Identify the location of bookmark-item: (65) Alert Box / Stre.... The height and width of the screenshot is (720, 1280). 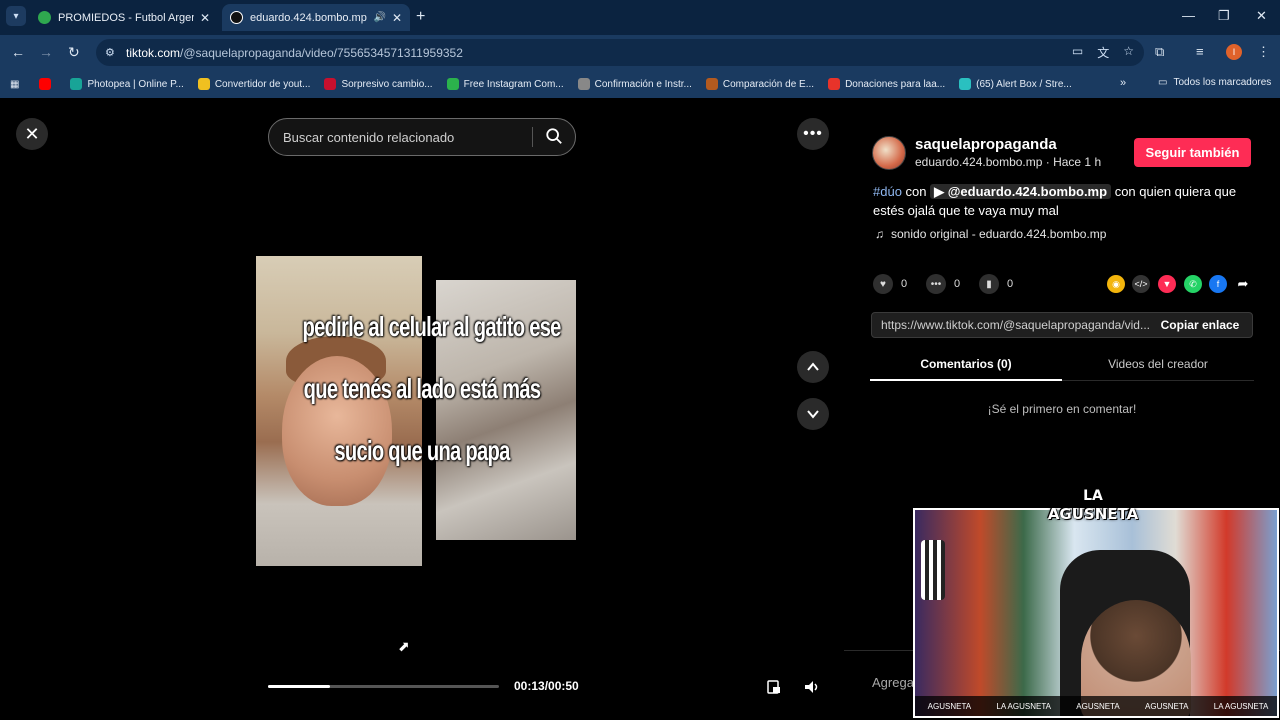
(1015, 84).